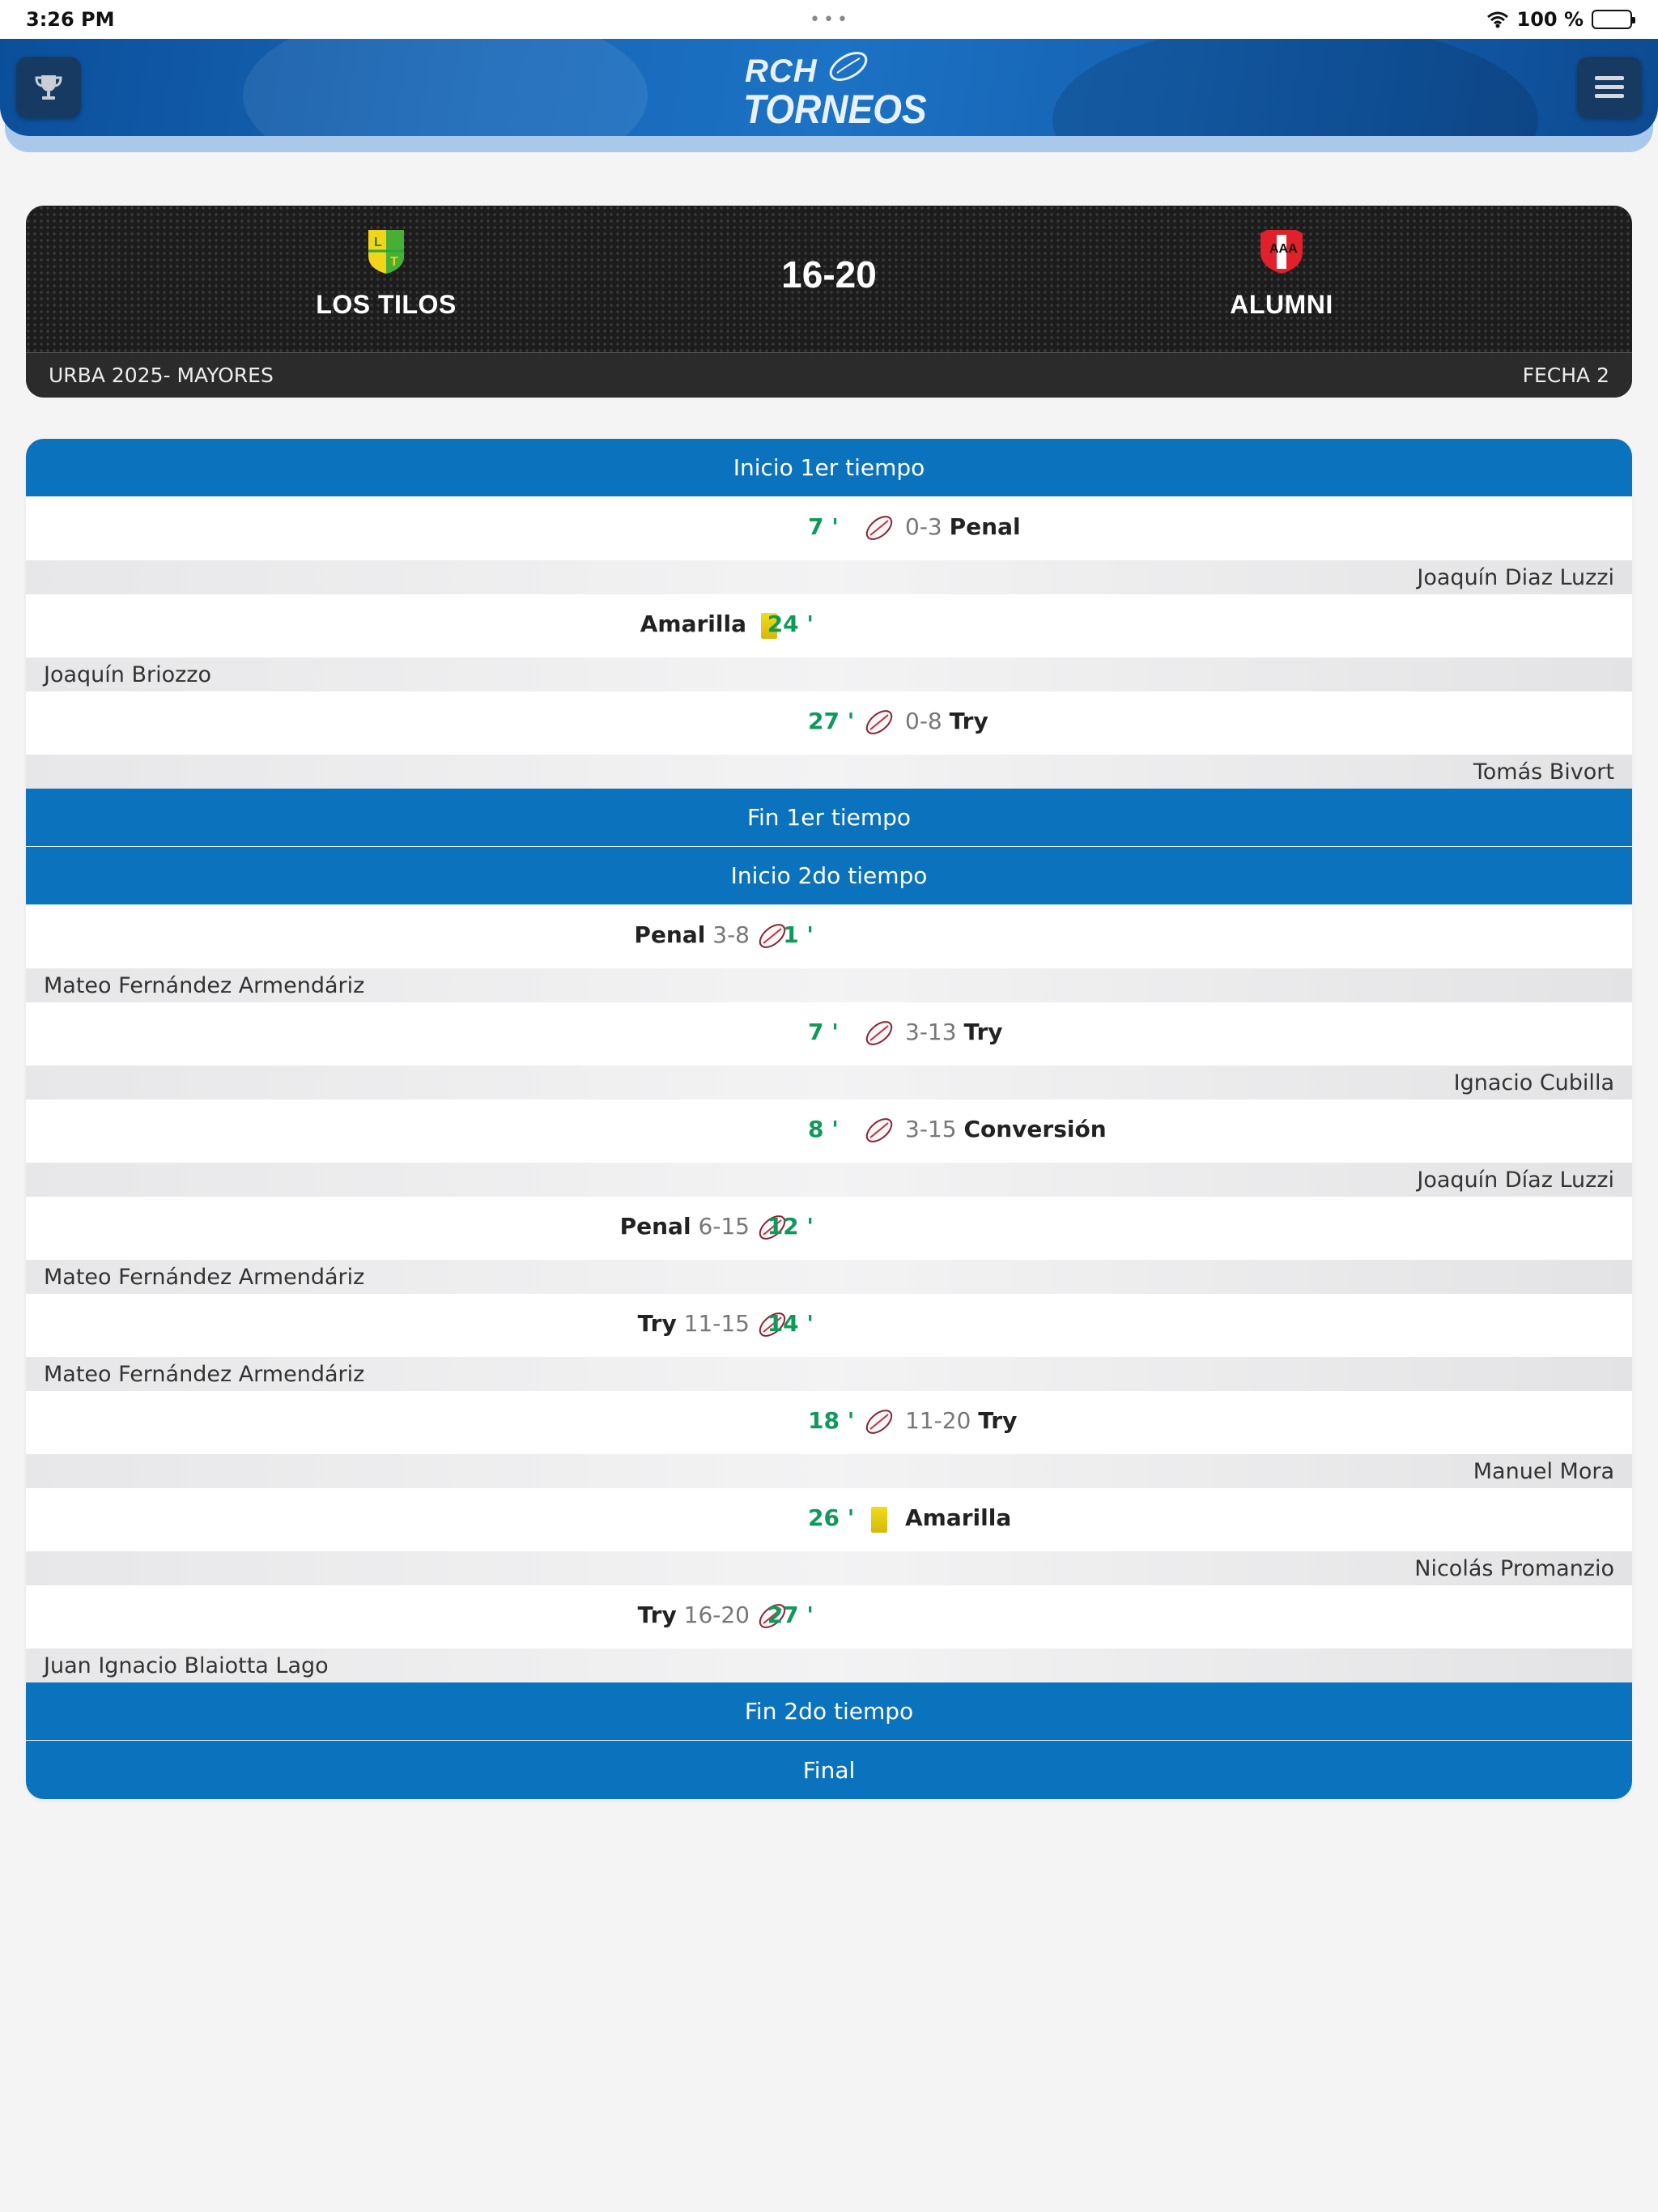 Image resolution: width=1658 pixels, height=2212 pixels. I want to click on timeline-event: 7 ' 0-3 Penal Joaquín Diaz Luzzi, so click(829, 545).